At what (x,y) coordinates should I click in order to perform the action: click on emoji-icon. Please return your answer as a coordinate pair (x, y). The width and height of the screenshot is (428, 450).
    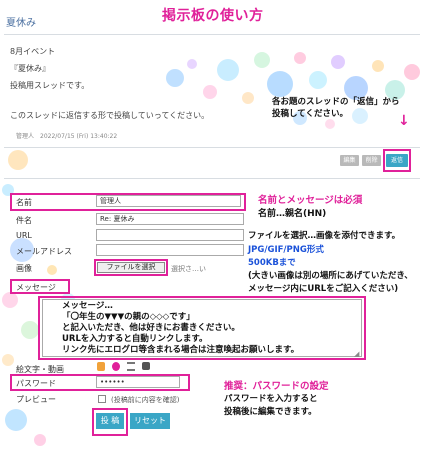
    Looking at the image, I should click on (101, 366).